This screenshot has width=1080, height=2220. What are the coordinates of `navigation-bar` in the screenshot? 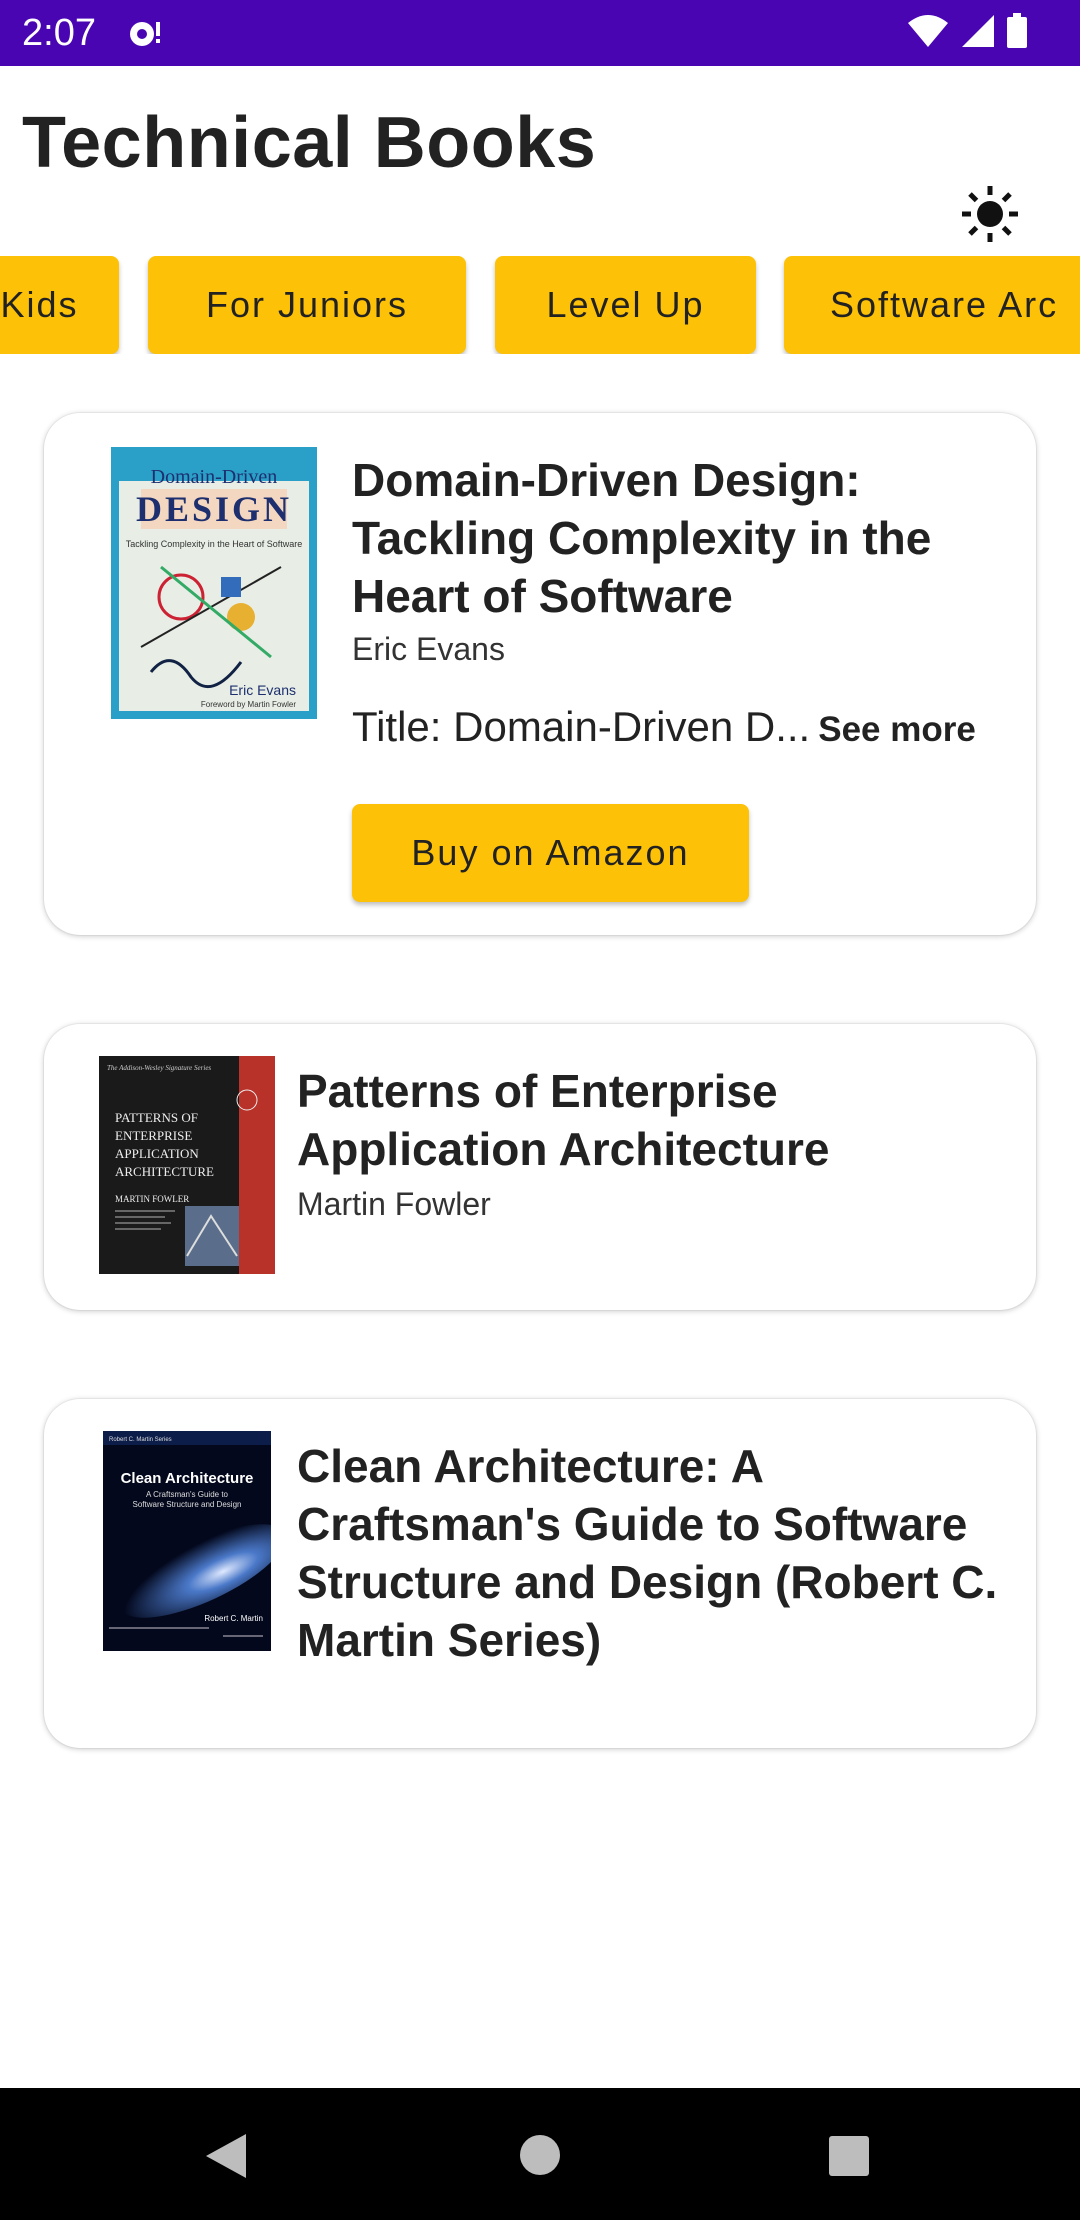 It's located at (540, 2154).